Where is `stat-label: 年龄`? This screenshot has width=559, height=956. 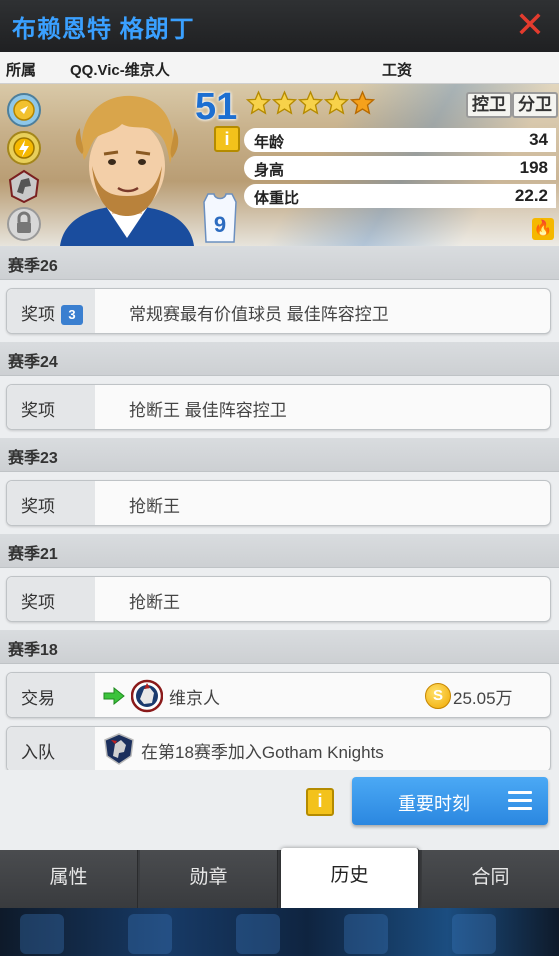 stat-label: 年龄 is located at coordinates (269, 142).